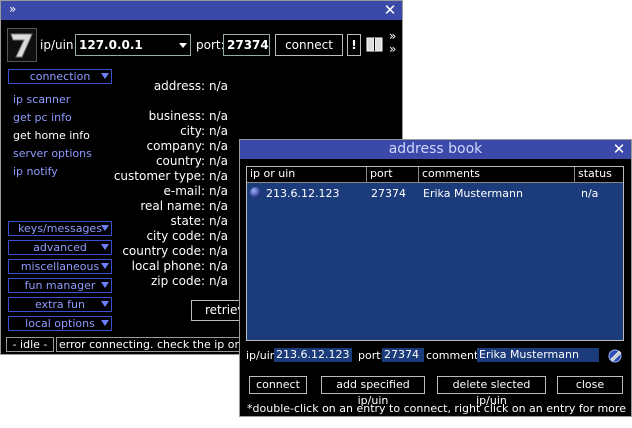 This screenshot has height=428, width=632. Describe the element at coordinates (163, 251) in the screenshot. I see `info-label: country code:` at that location.